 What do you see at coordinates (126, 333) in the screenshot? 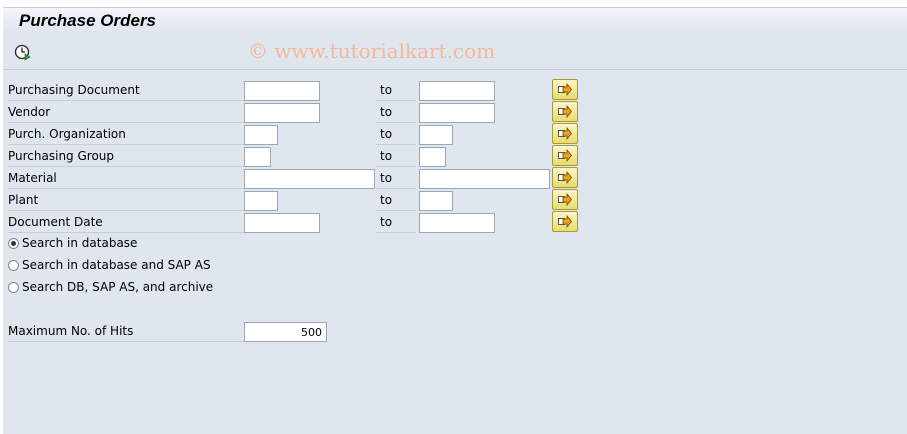
I see `label-maximum-hits: Maximum No. of Hits` at bounding box center [126, 333].